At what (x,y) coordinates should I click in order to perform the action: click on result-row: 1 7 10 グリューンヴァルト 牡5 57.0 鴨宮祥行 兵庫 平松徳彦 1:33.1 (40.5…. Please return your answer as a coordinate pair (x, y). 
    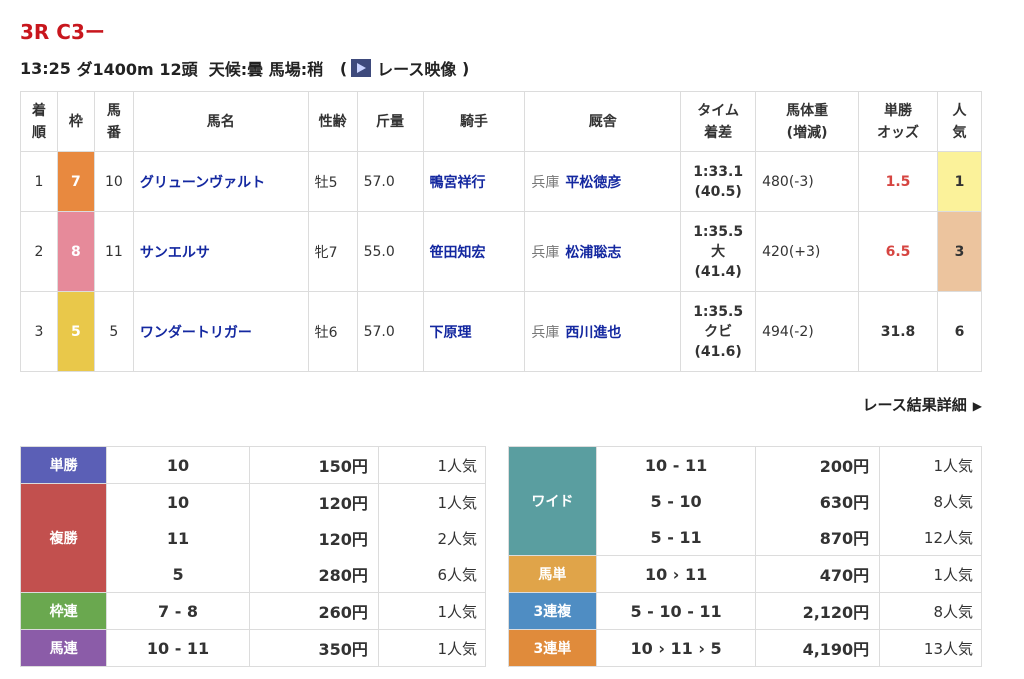
    Looking at the image, I should click on (501, 181).